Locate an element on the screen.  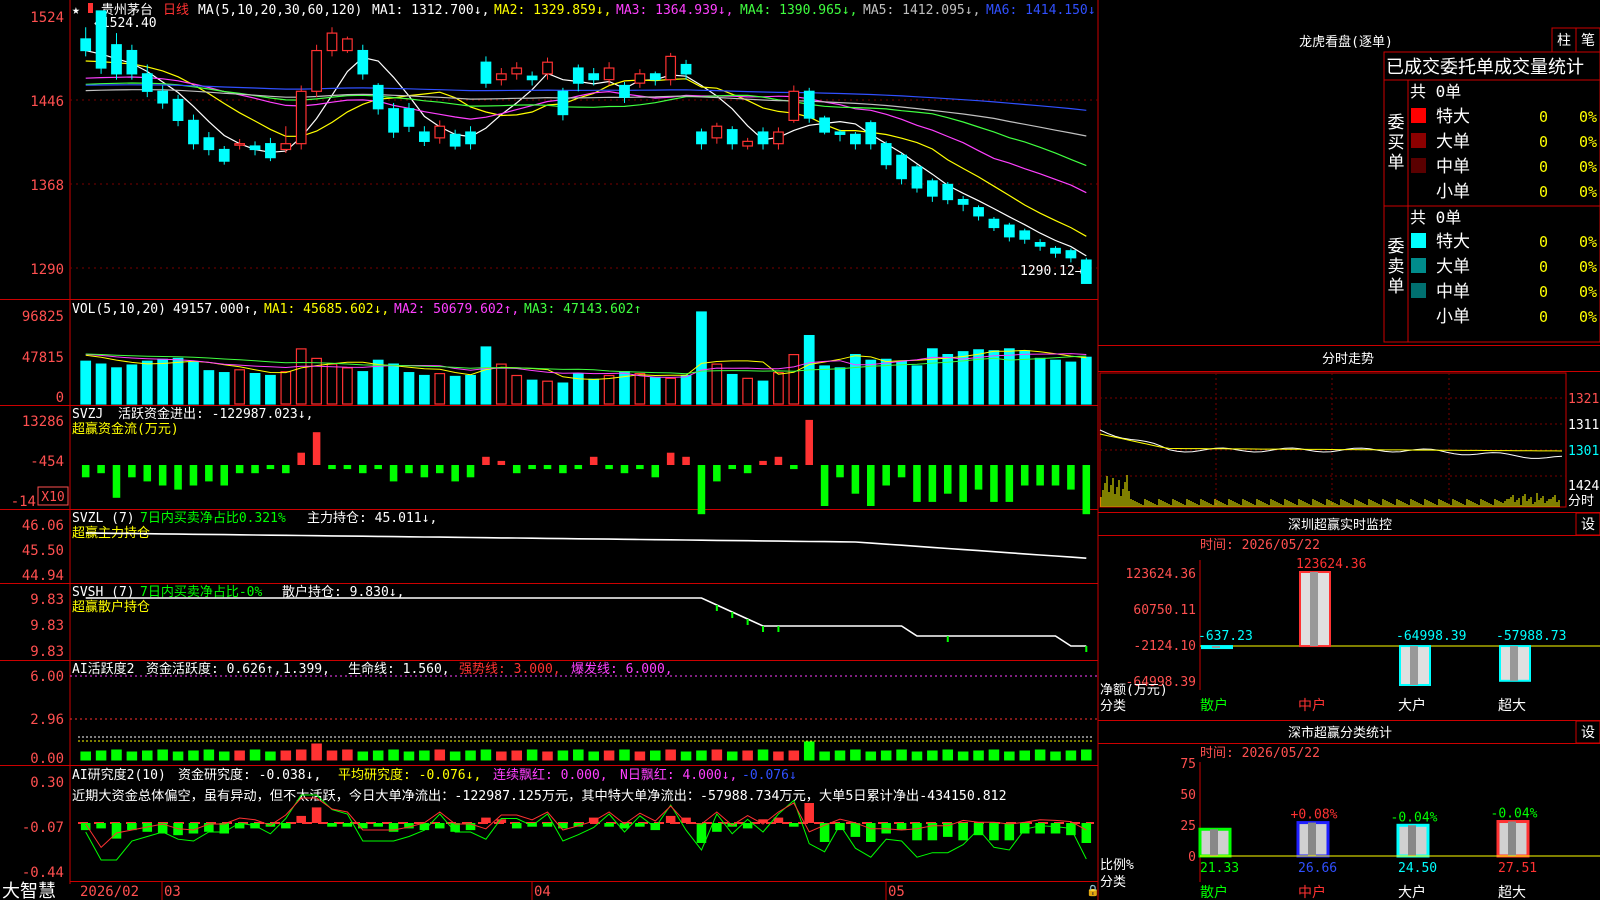
pen-mode-label: 笔 is located at coordinates (1588, 41).